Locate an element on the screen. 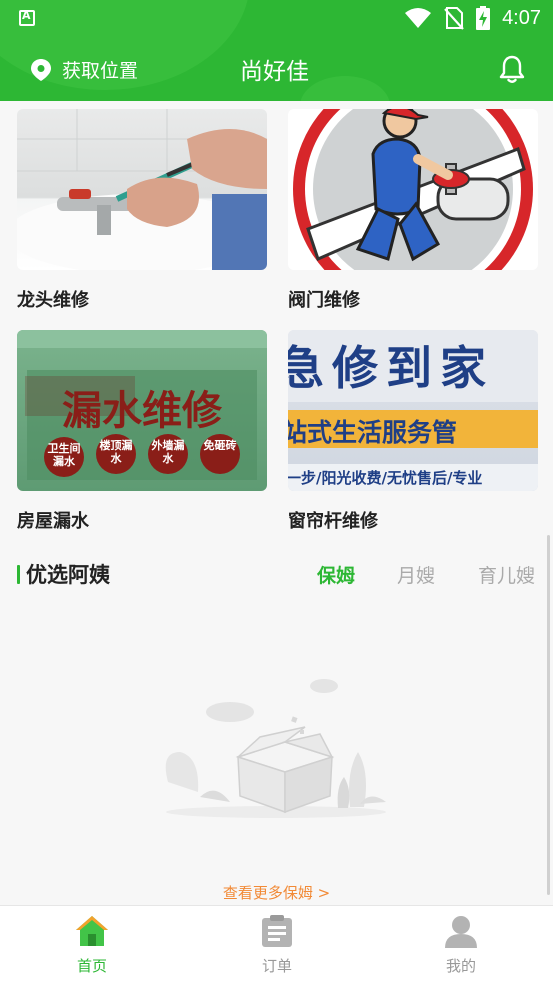  leak-banner-title: 漏水维修 is located at coordinates (142, 411).